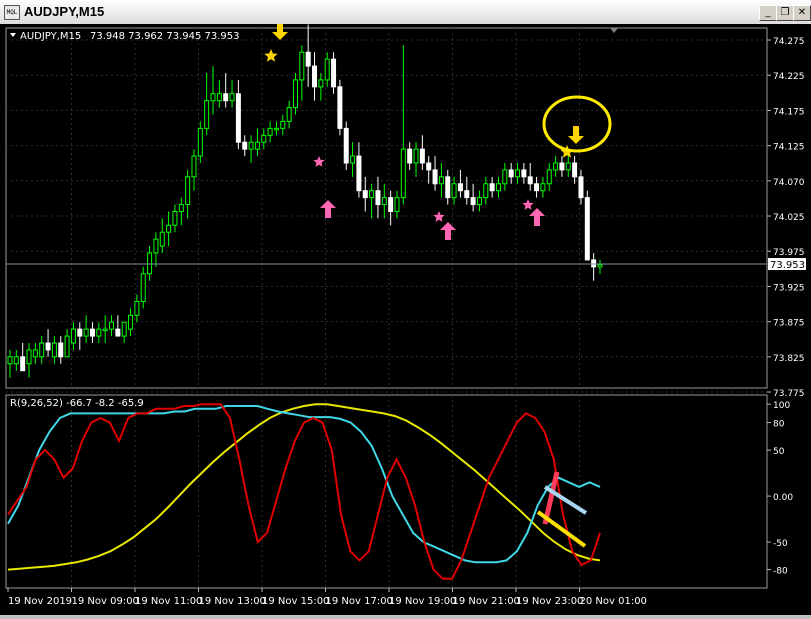 The image size is (811, 619). Describe the element at coordinates (768, 13) in the screenshot. I see `minimize-icon: _` at that location.